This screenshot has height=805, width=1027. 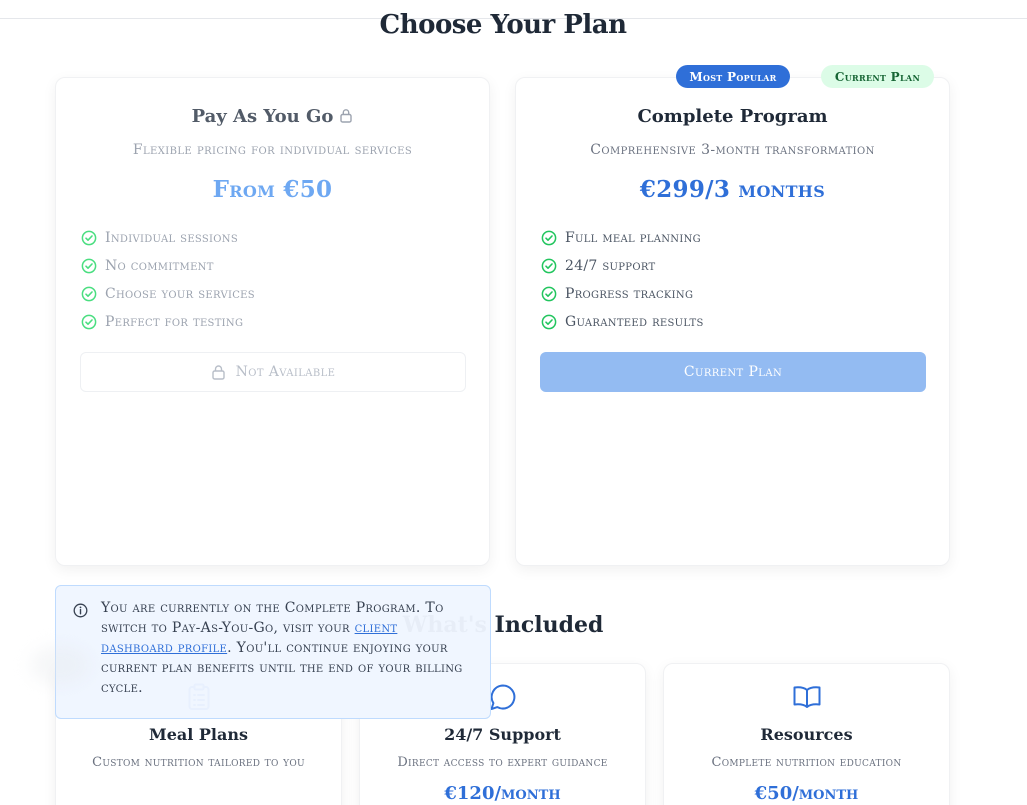 What do you see at coordinates (174, 322) in the screenshot?
I see `feature-text: Perfect for testing` at bounding box center [174, 322].